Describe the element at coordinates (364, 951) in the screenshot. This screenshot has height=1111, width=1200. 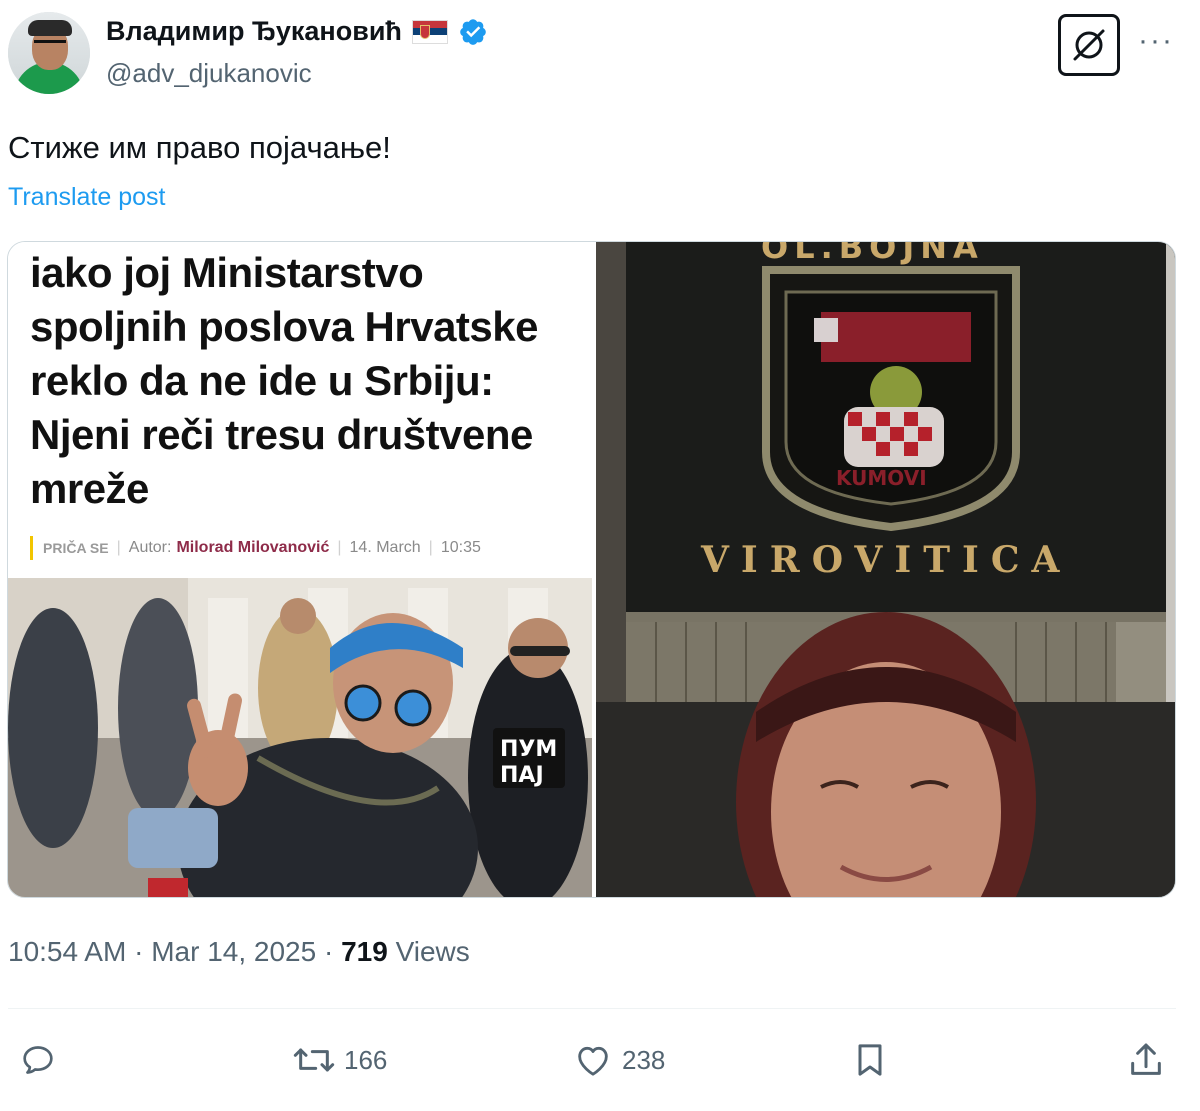
I see `views-count: 719` at that location.